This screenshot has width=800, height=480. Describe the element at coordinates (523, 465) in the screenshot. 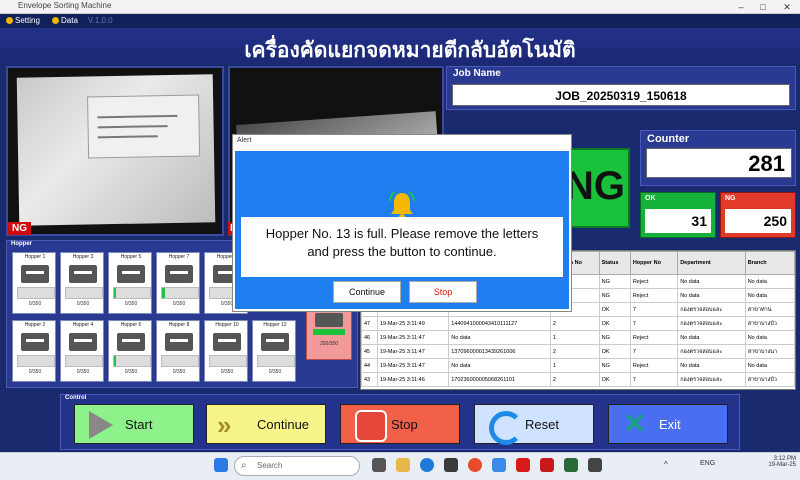

I see `youtube-icon` at that location.